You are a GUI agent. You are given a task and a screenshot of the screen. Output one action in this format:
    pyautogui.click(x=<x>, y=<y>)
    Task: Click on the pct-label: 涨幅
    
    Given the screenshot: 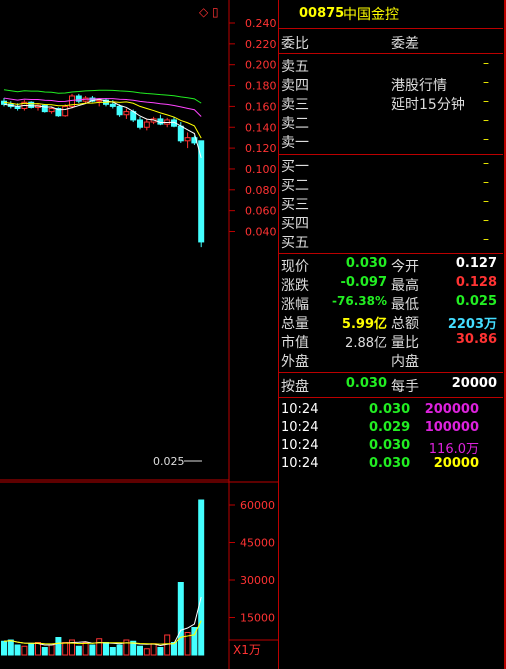 What is the action you would take?
    pyautogui.click(x=295, y=305)
    